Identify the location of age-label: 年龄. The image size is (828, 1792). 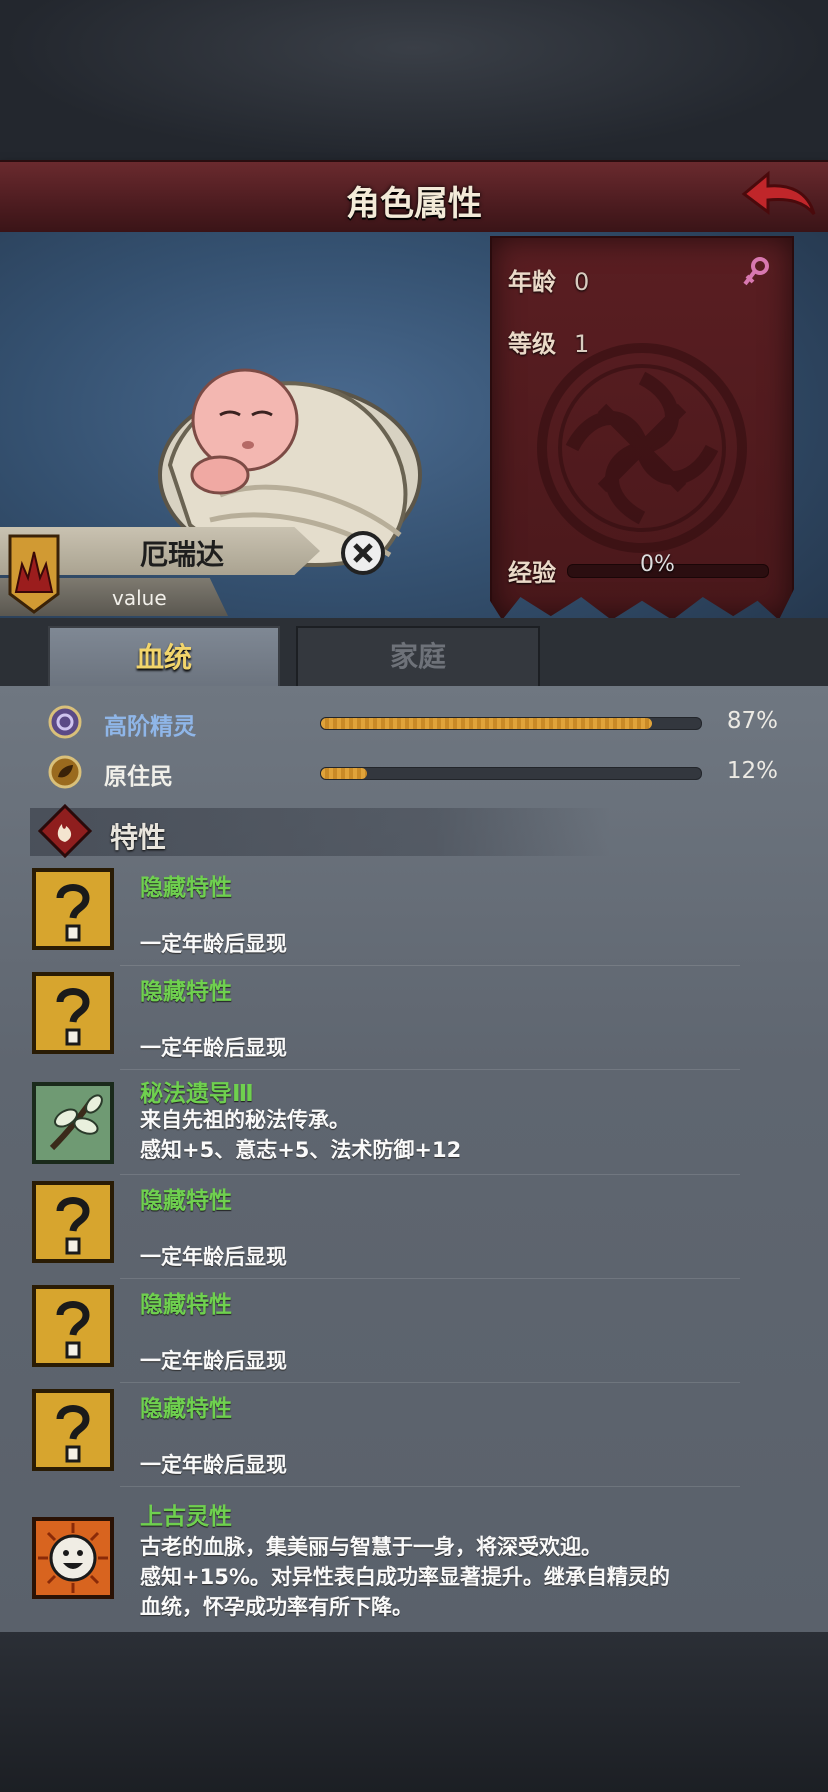
(532, 282).